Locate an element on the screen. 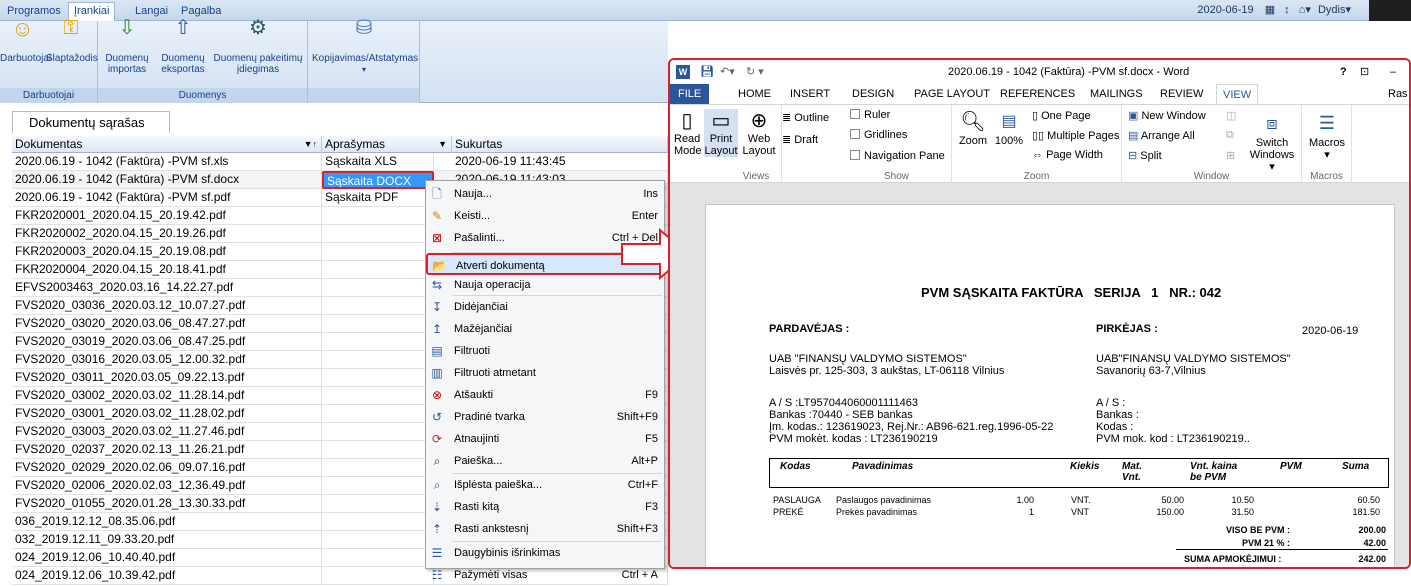 The width and height of the screenshot is (1411, 586). install-changes-button: ⚙ Duomenų pakeitimų įdiegimas is located at coordinates (258, 46).